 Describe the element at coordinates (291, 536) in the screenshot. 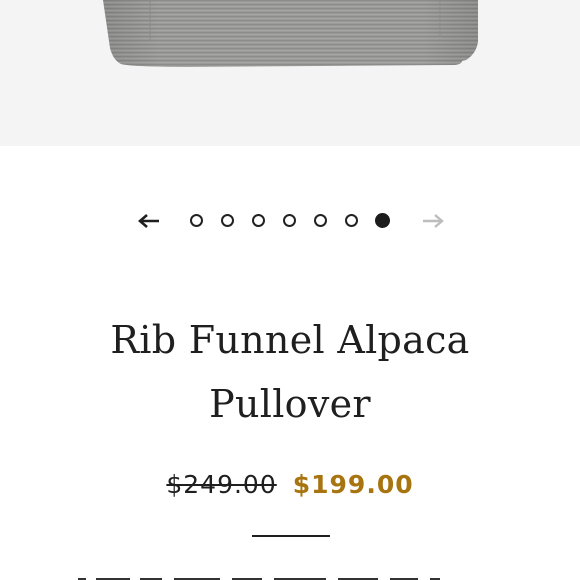

I see `divider` at that location.